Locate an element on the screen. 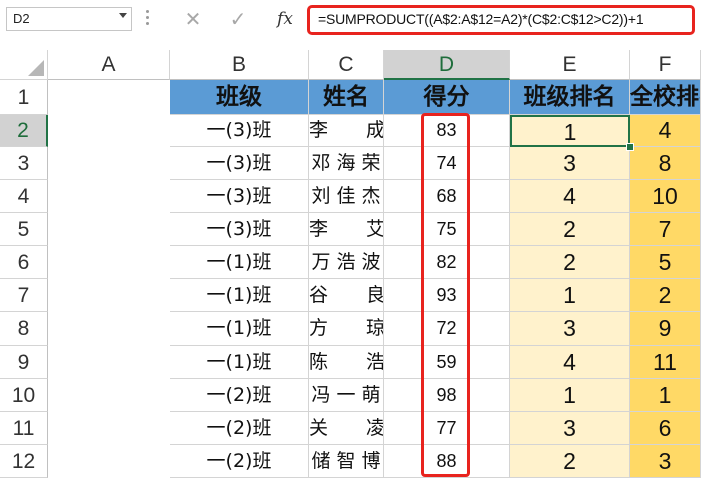 This screenshot has height=479, width=701. name-cell: 关 凌 is located at coordinates (346, 428).